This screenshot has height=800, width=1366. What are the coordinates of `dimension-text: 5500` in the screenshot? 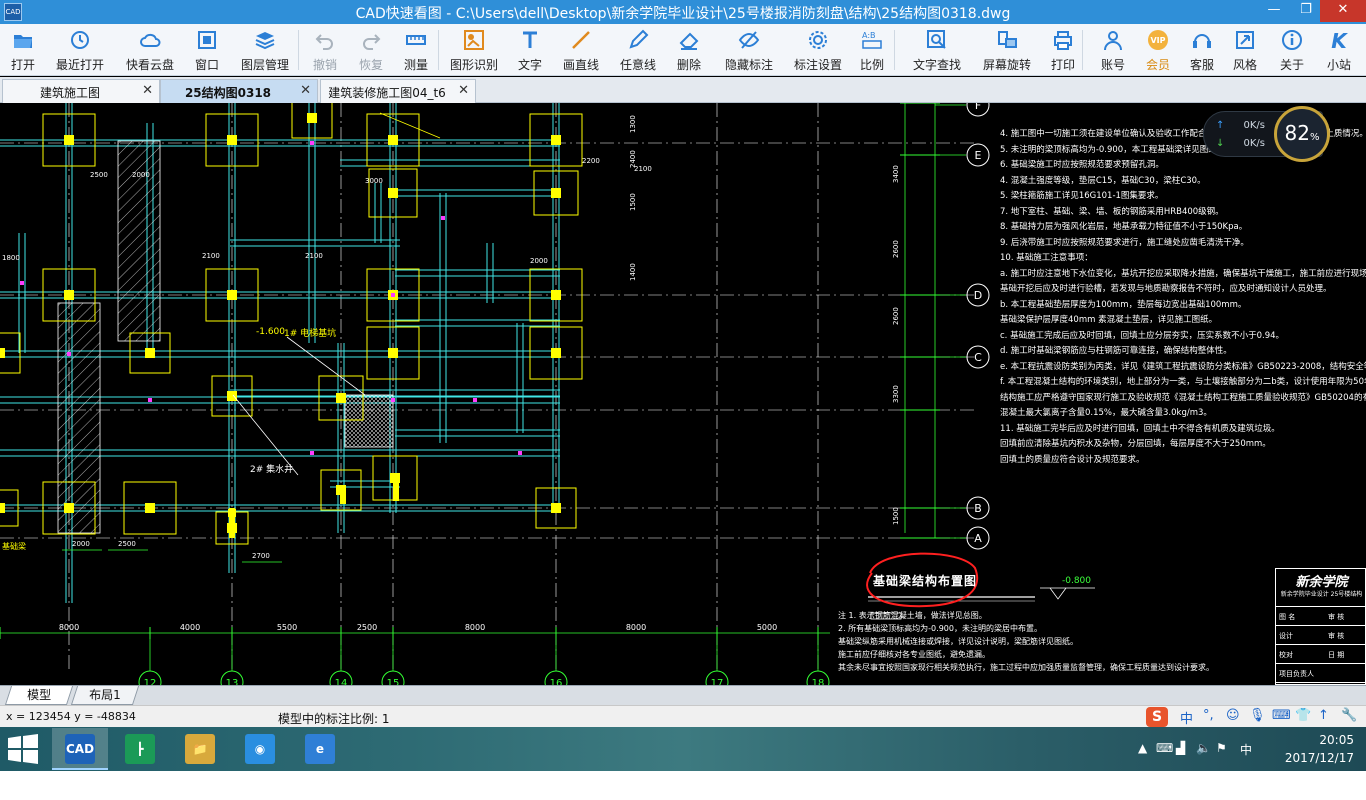 It's located at (287, 627).